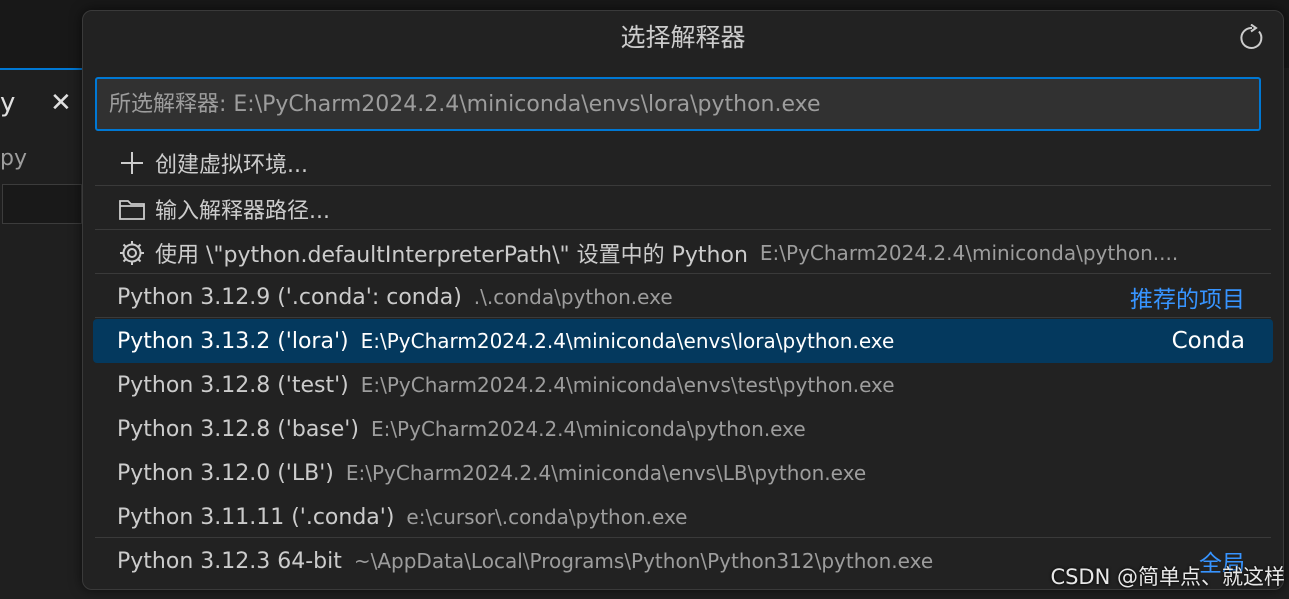 The width and height of the screenshot is (1289, 599). What do you see at coordinates (132, 163) in the screenshot?
I see `plus-icon` at bounding box center [132, 163].